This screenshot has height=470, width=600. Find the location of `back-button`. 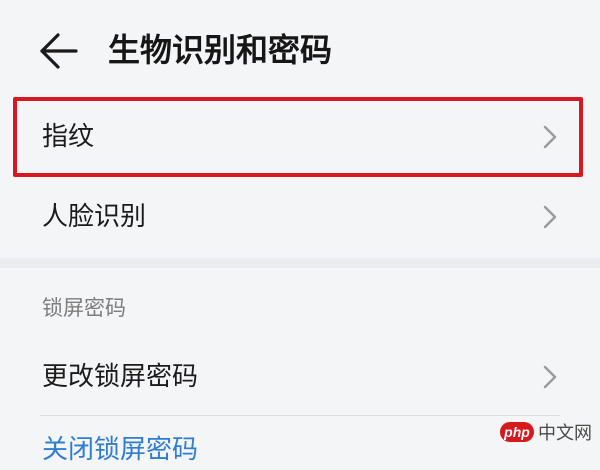

back-button is located at coordinates (59, 51).